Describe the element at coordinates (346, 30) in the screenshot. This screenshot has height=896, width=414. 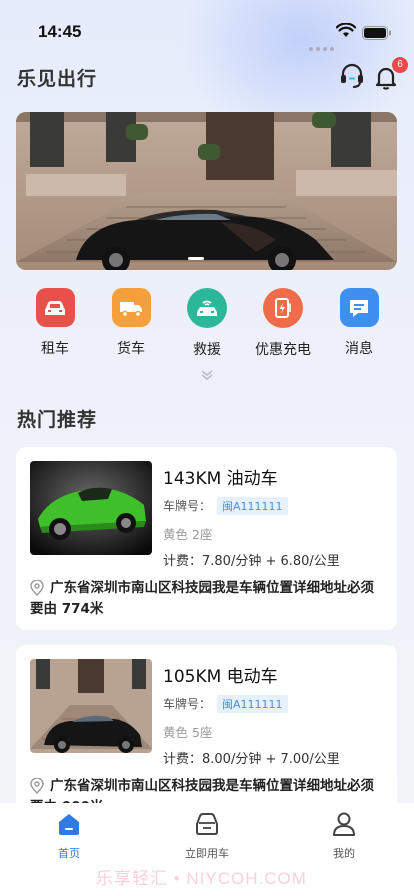
I see `wifi-icon` at that location.